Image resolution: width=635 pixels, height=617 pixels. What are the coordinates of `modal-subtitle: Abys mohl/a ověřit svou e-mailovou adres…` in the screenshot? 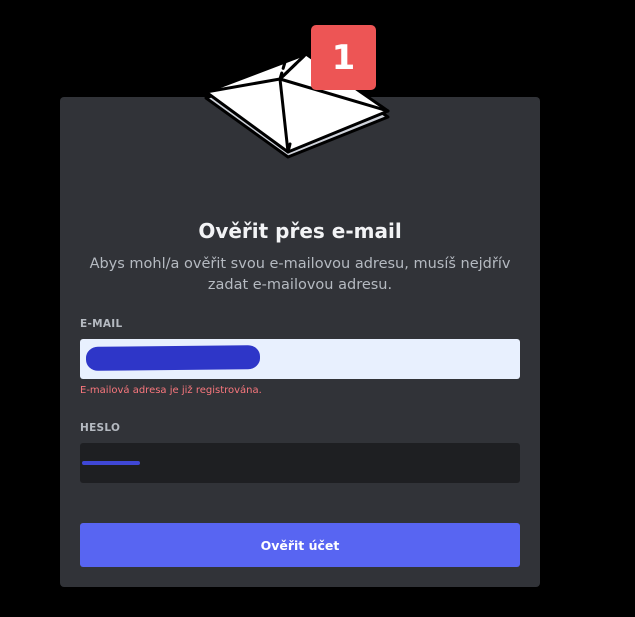 It's located at (300, 274).